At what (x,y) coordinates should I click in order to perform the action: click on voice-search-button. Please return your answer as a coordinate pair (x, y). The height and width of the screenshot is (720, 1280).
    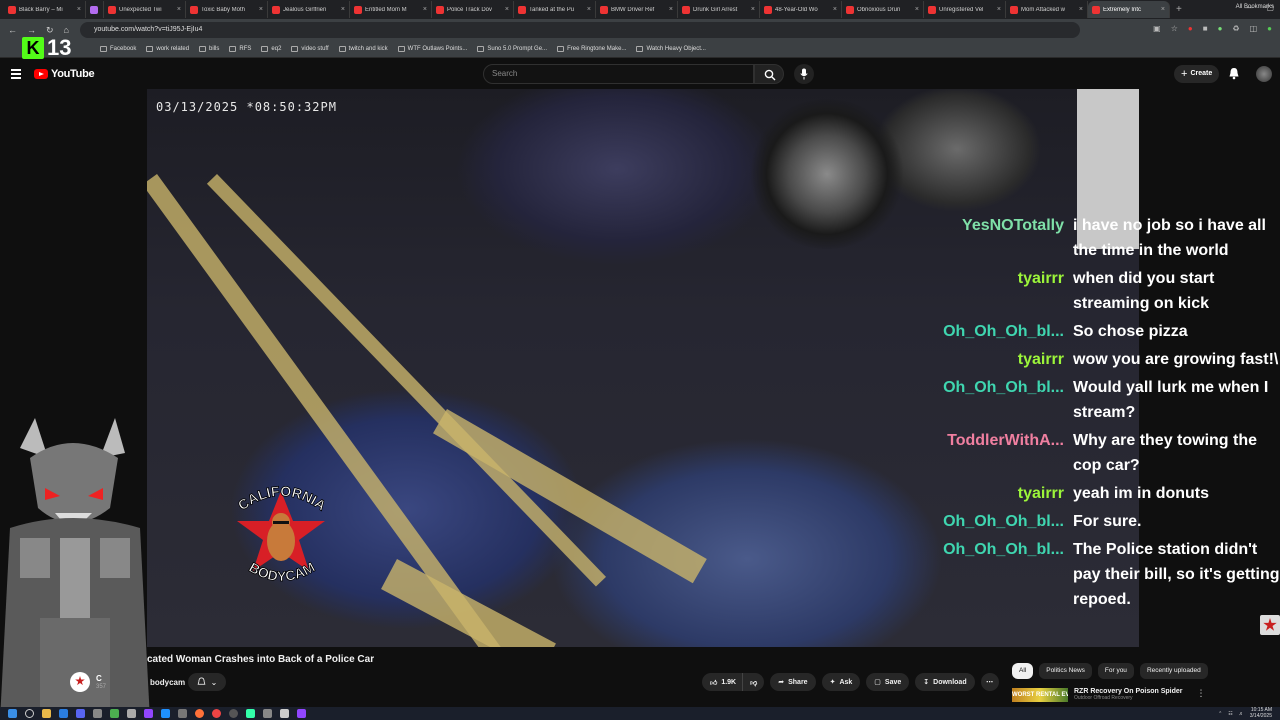
    Looking at the image, I should click on (804, 74).